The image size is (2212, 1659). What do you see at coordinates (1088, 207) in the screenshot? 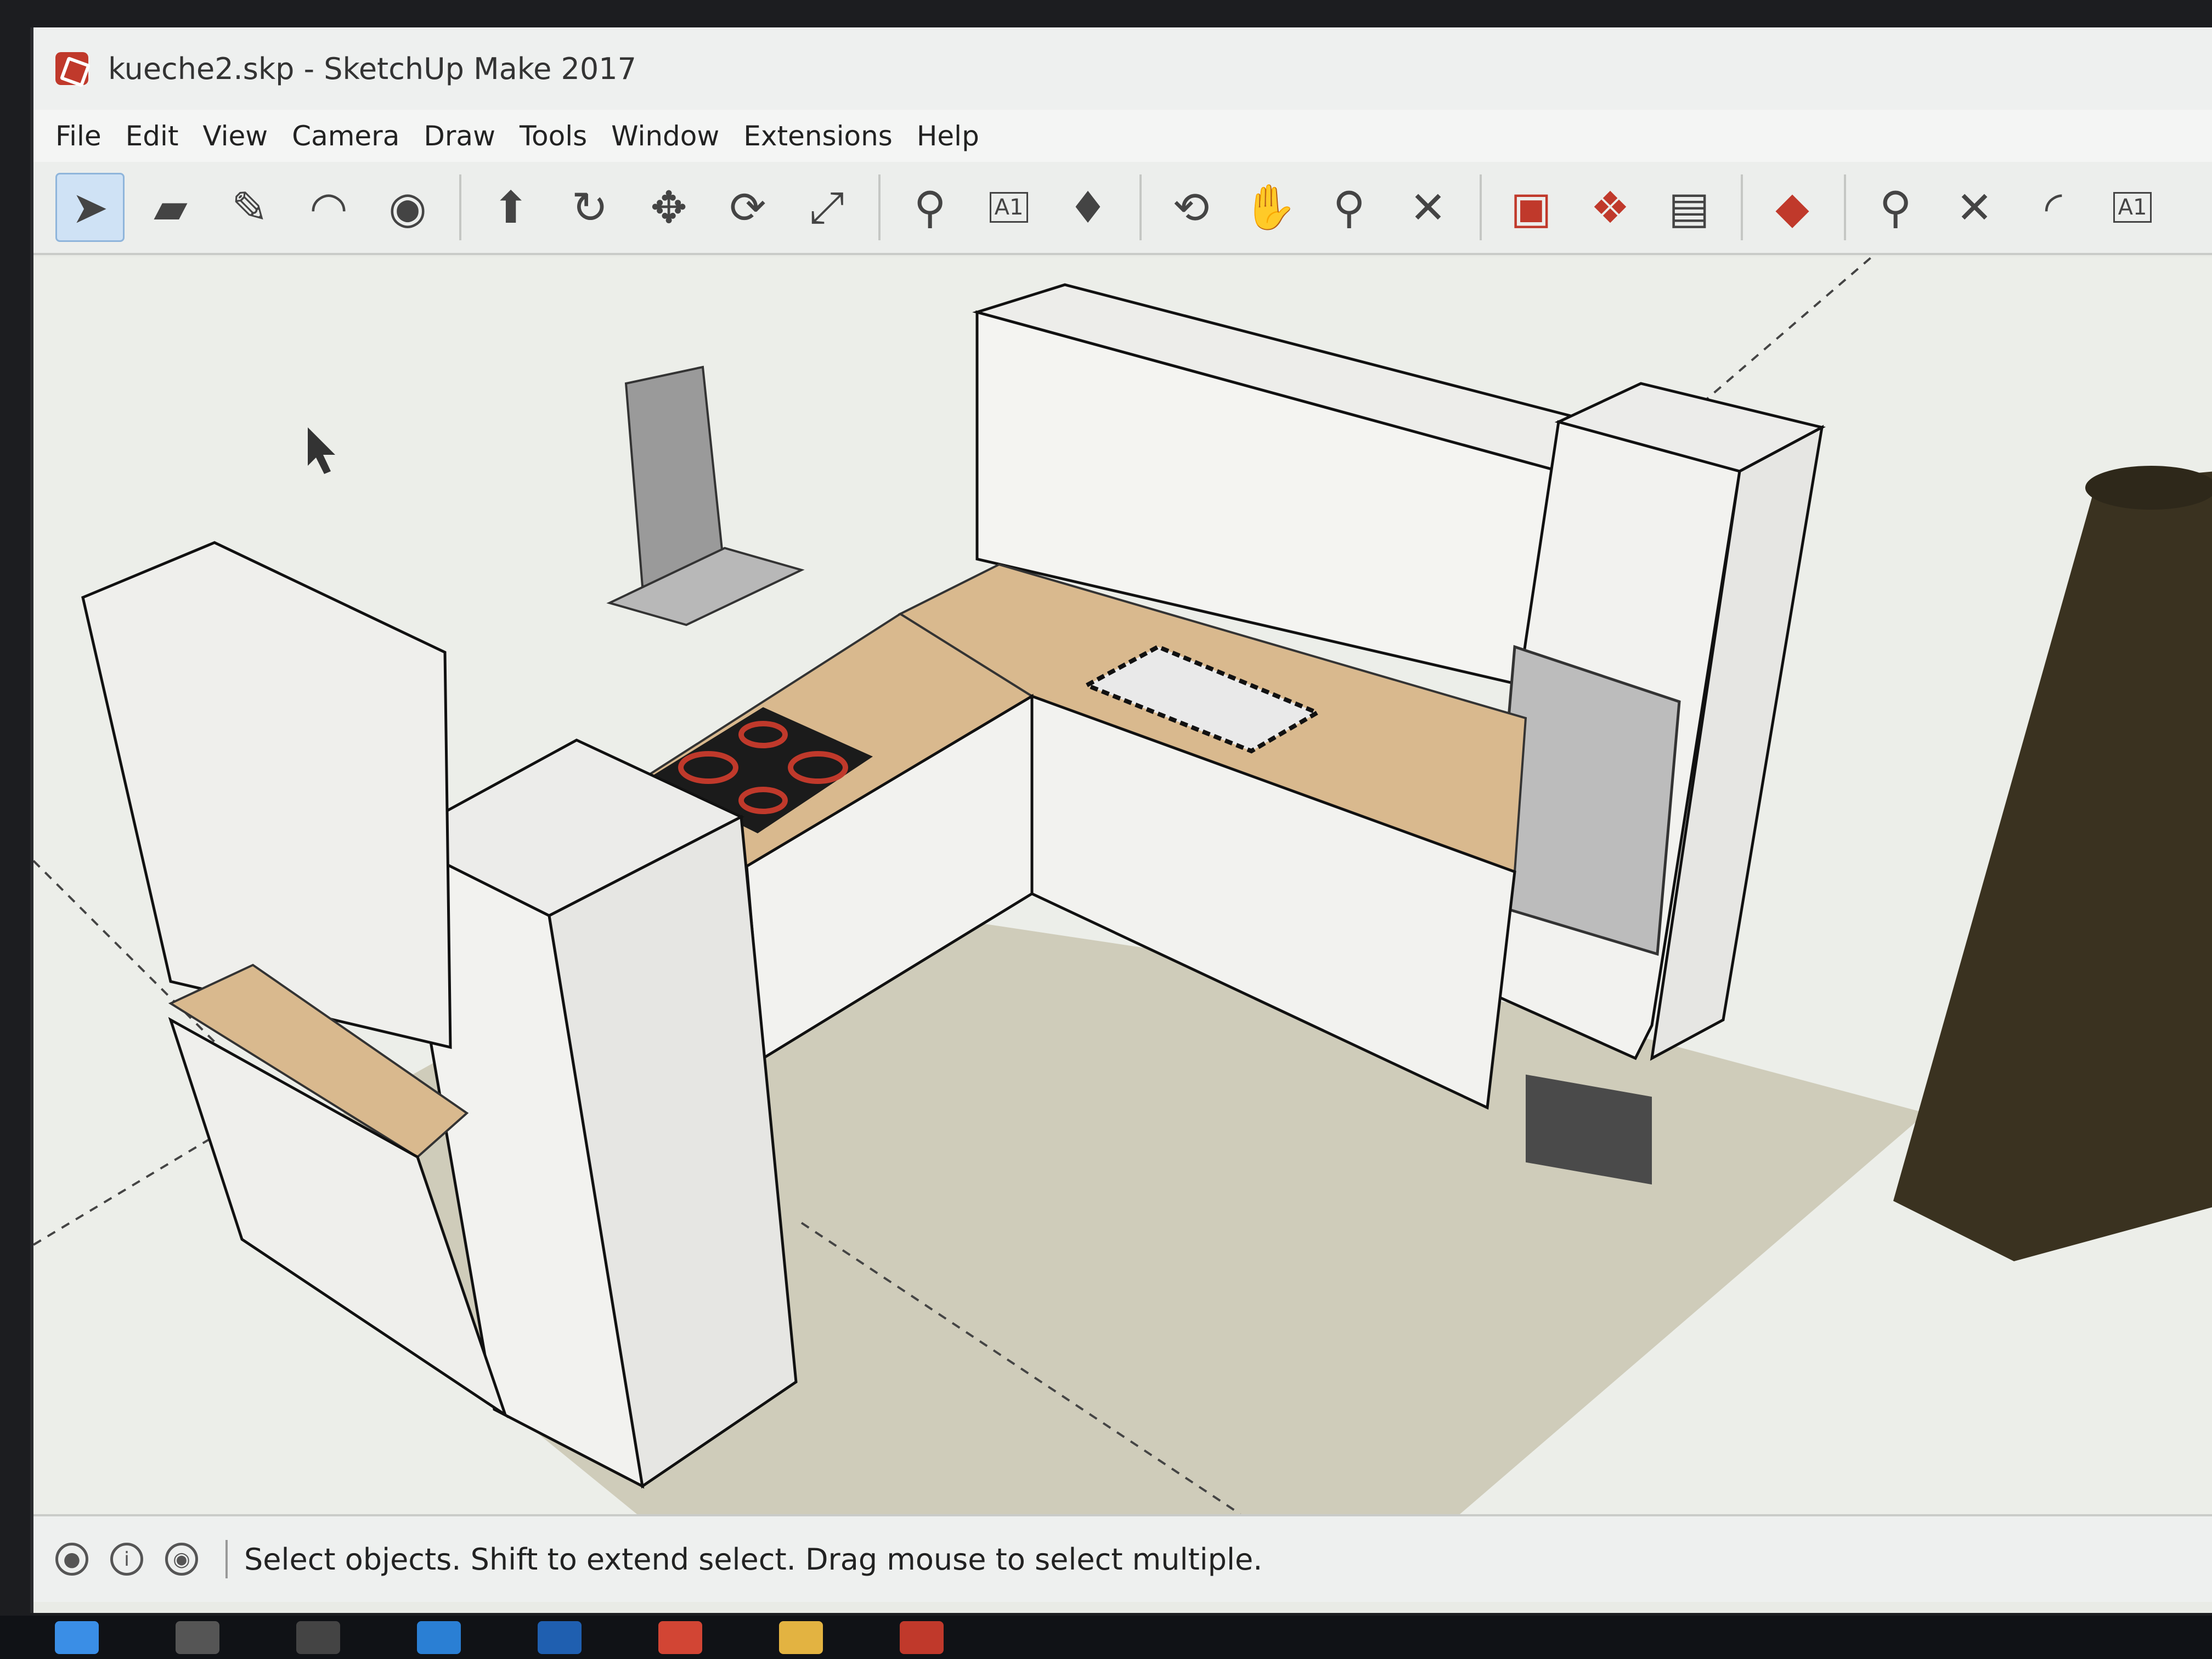
I see `paint-bucket-tool-icon: ♦` at bounding box center [1088, 207].